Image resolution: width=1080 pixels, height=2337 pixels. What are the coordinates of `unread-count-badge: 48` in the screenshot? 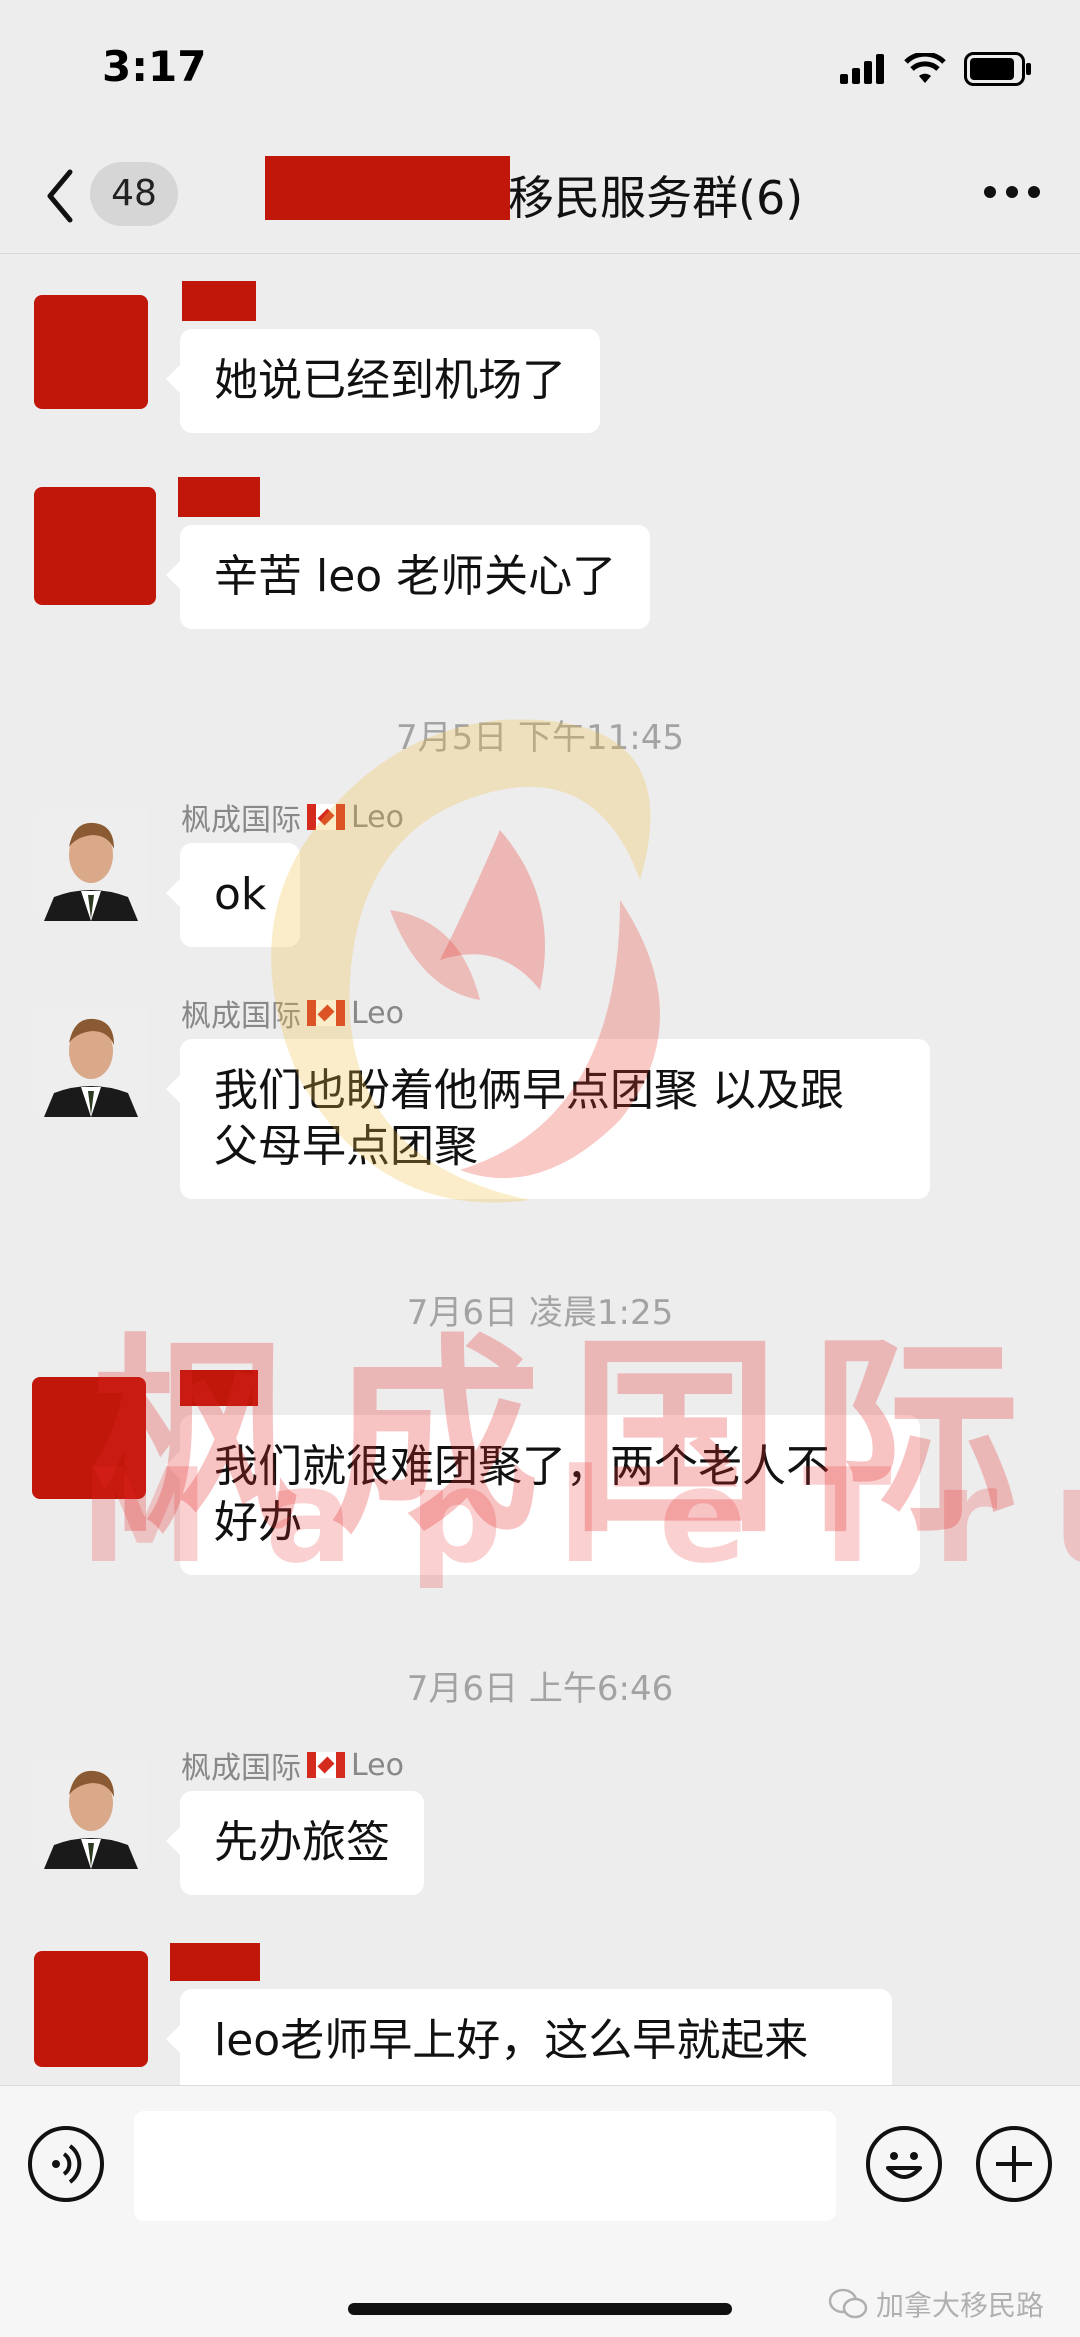 It's located at (134, 194).